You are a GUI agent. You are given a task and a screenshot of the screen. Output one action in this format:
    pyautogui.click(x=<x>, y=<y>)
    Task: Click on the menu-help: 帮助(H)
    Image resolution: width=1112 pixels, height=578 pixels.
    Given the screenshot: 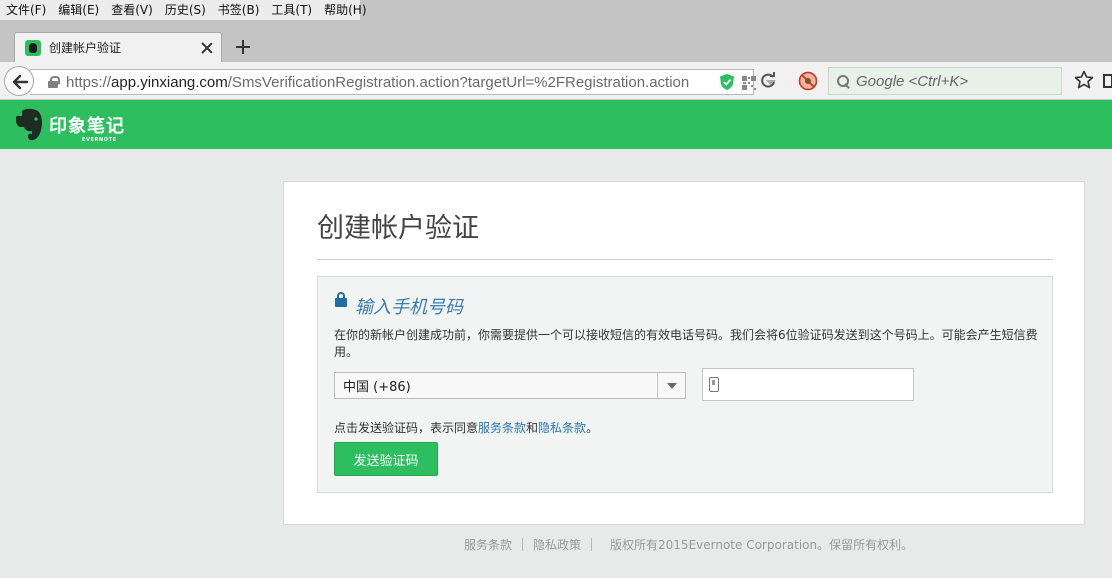 What is the action you would take?
    pyautogui.click(x=345, y=10)
    